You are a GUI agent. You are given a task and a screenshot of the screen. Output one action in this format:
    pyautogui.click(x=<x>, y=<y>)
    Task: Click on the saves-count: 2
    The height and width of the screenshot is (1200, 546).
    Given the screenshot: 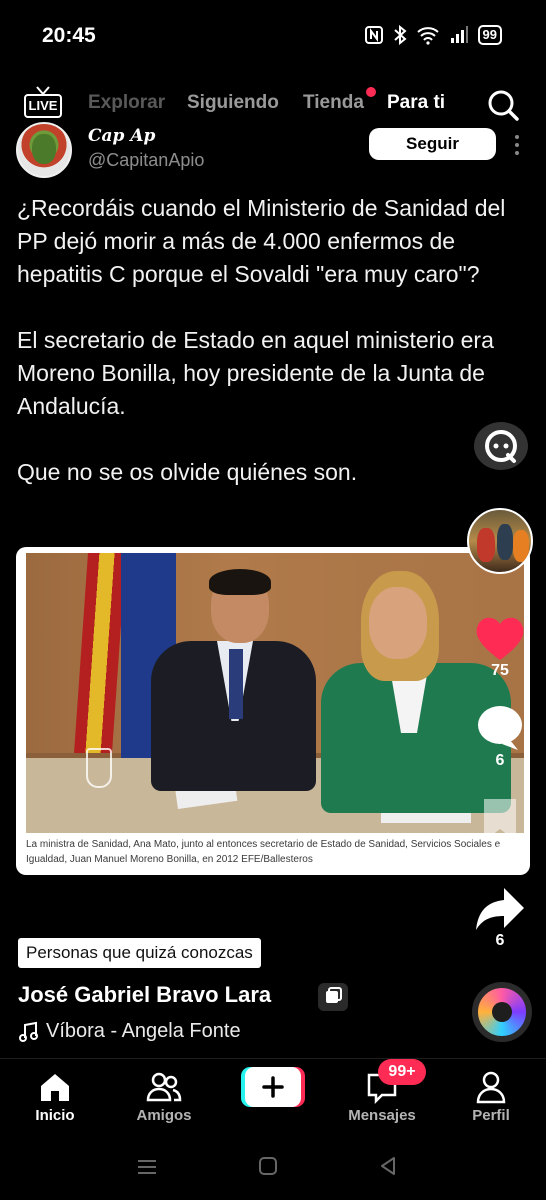 What is the action you would take?
    pyautogui.click(x=500, y=852)
    